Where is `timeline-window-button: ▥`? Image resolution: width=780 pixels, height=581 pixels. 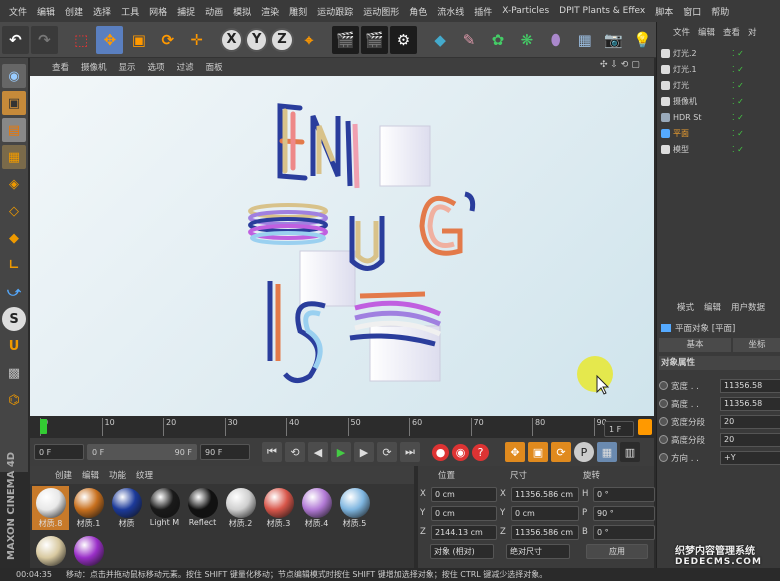 timeline-window-button: ▥ is located at coordinates (630, 452).